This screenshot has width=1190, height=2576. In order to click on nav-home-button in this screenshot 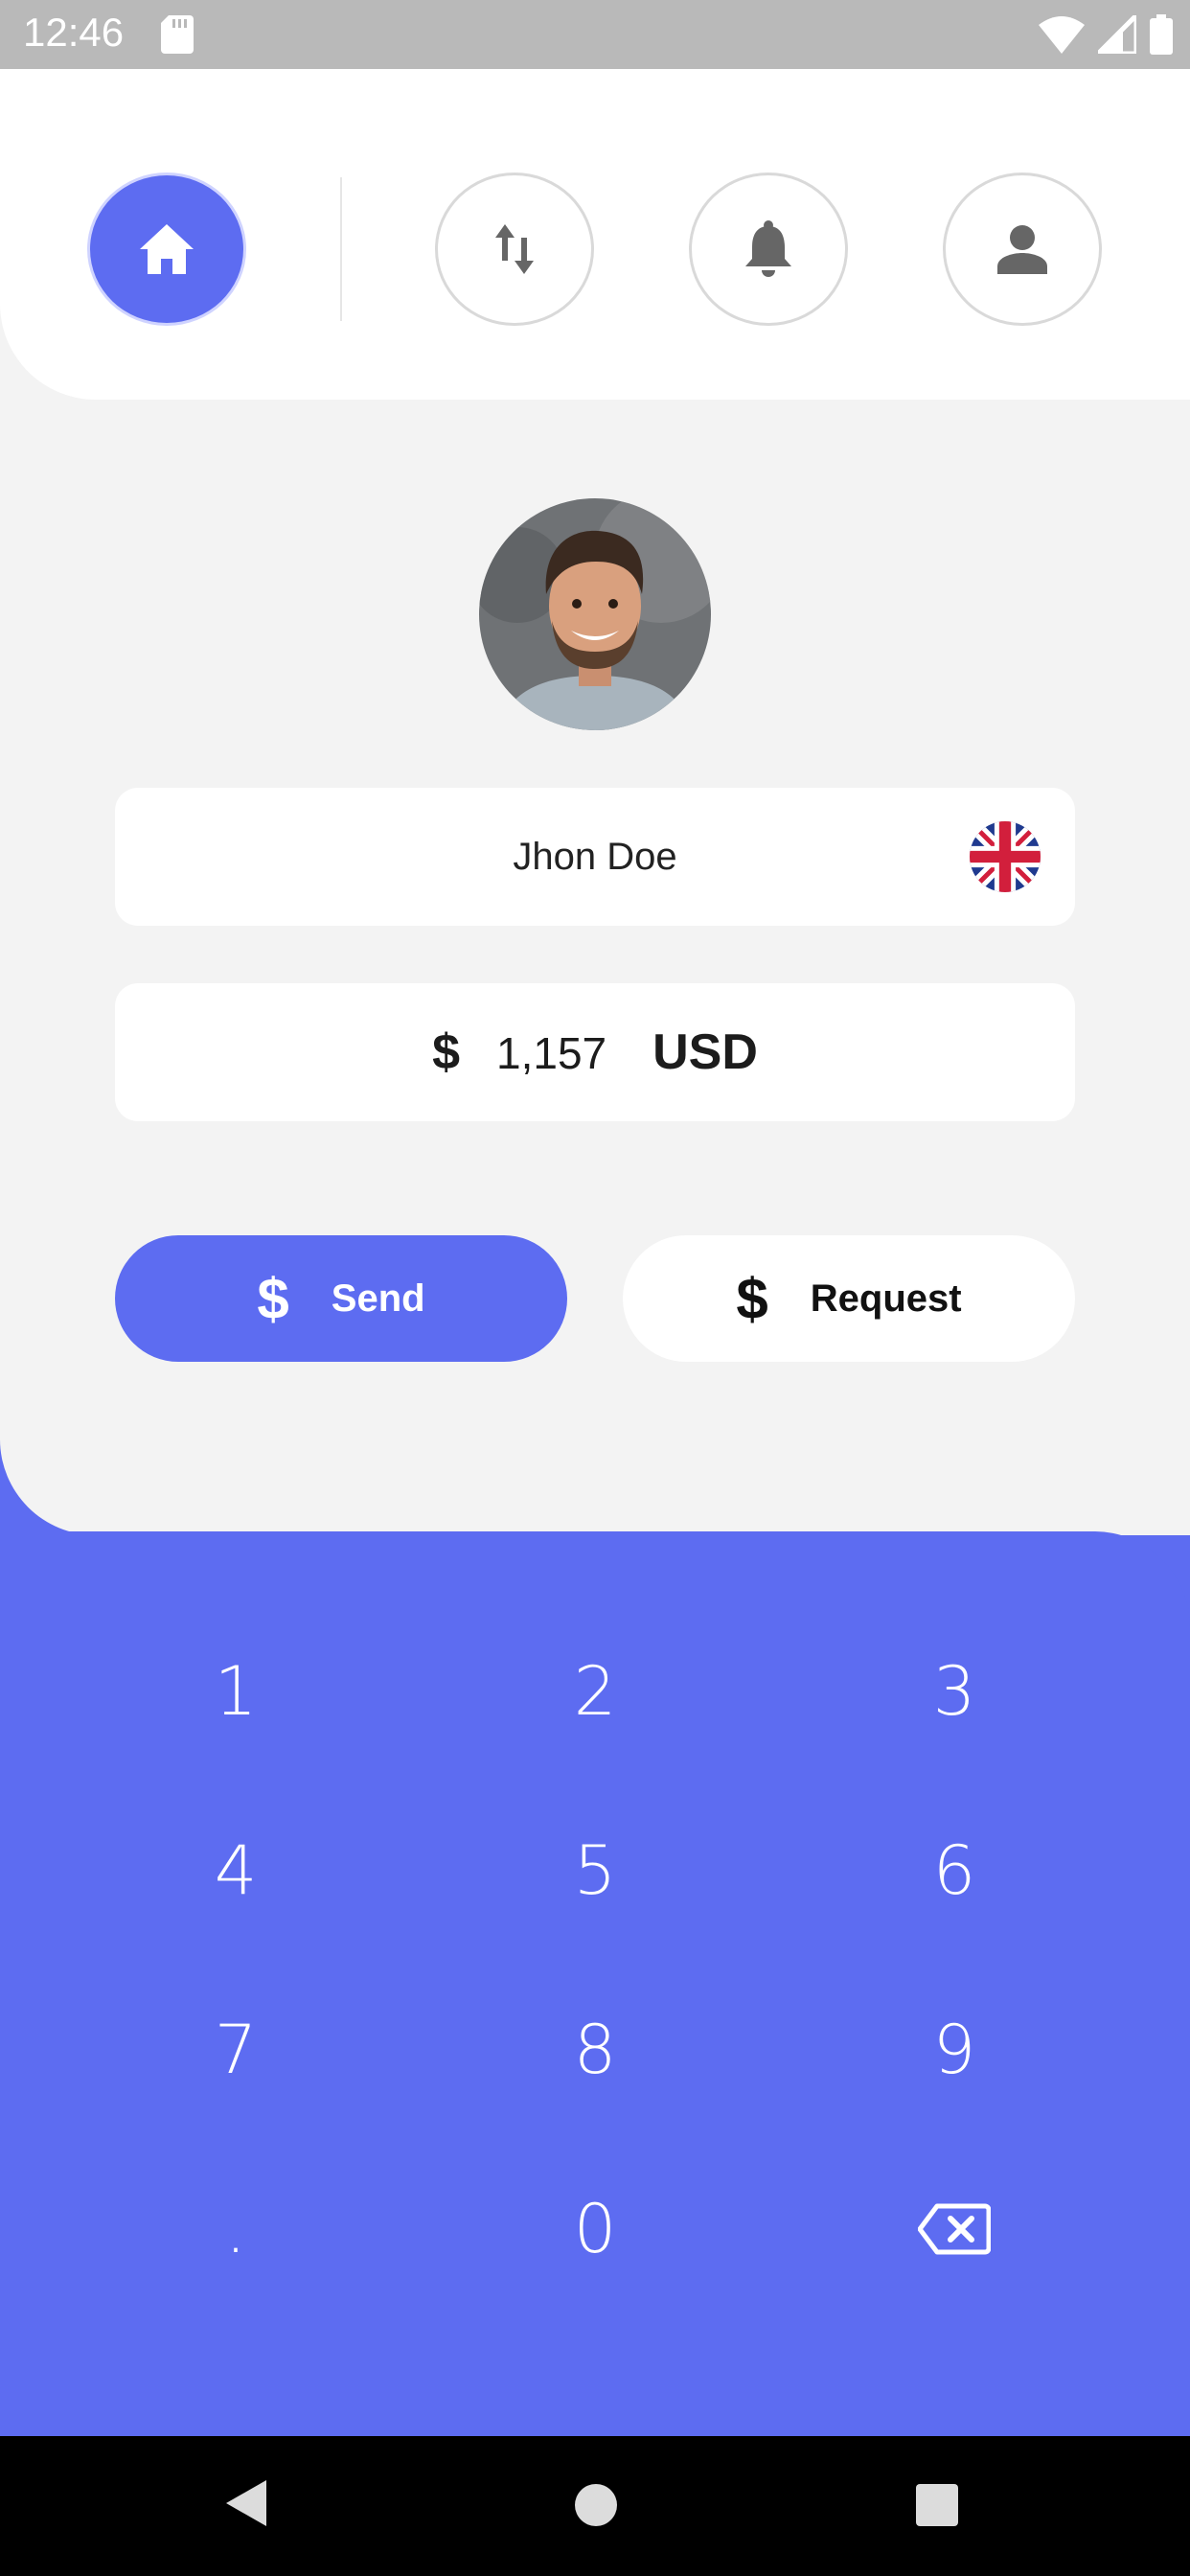, I will do `click(167, 249)`.